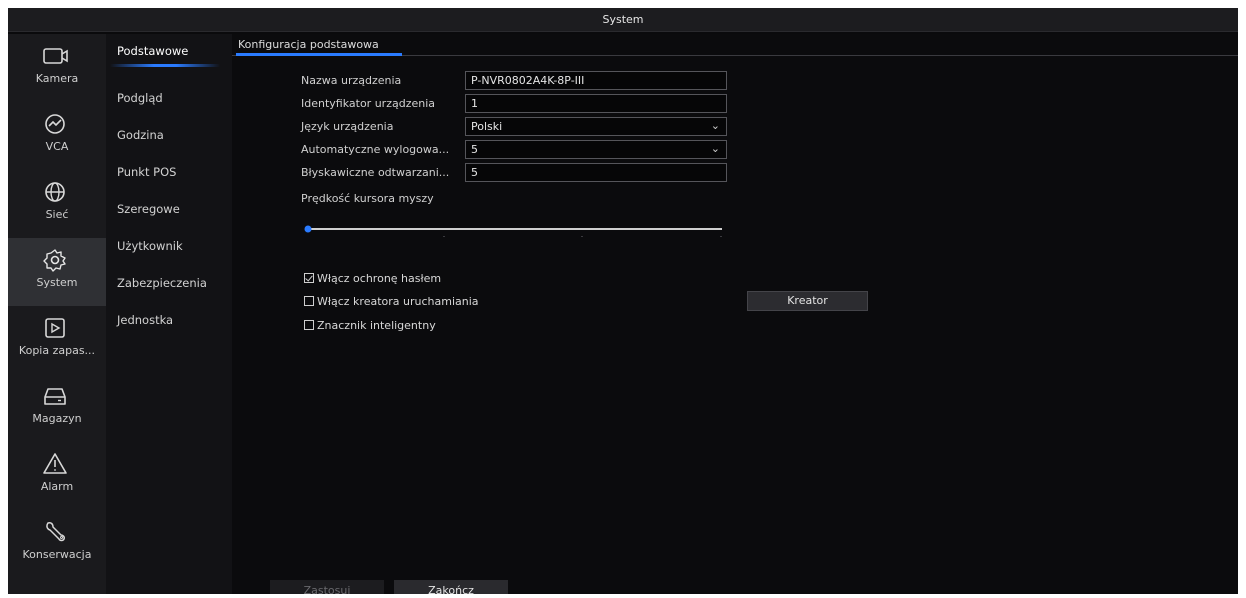 The image size is (1246, 598). What do you see at coordinates (487, 126) in the screenshot?
I see `language-value: Polski` at bounding box center [487, 126].